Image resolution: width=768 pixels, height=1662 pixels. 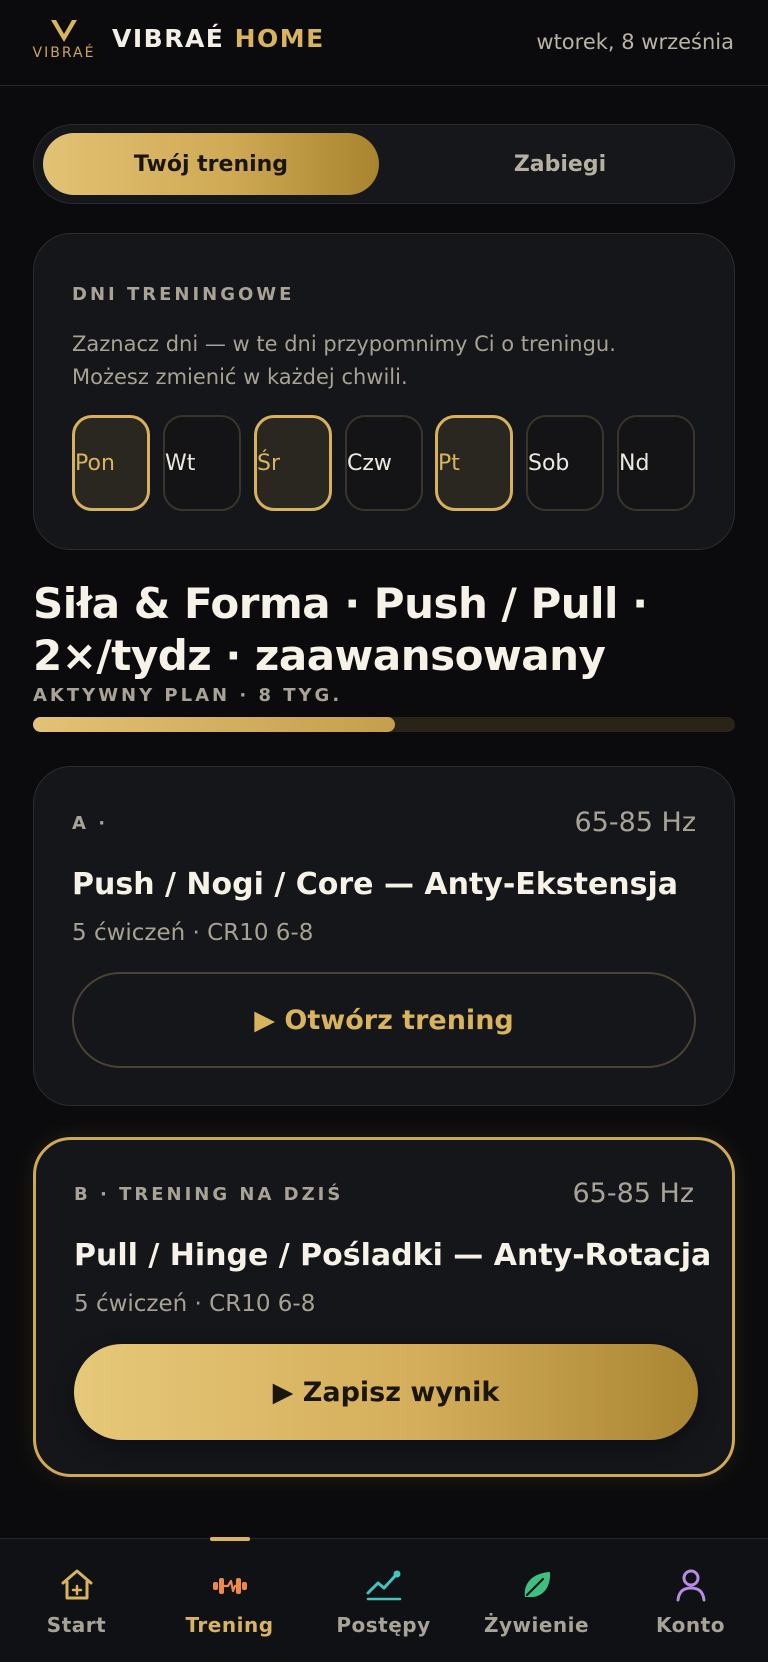 What do you see at coordinates (209, 1194) in the screenshot?
I see `workout-label: B · TRENING NA DZIŚ` at bounding box center [209, 1194].